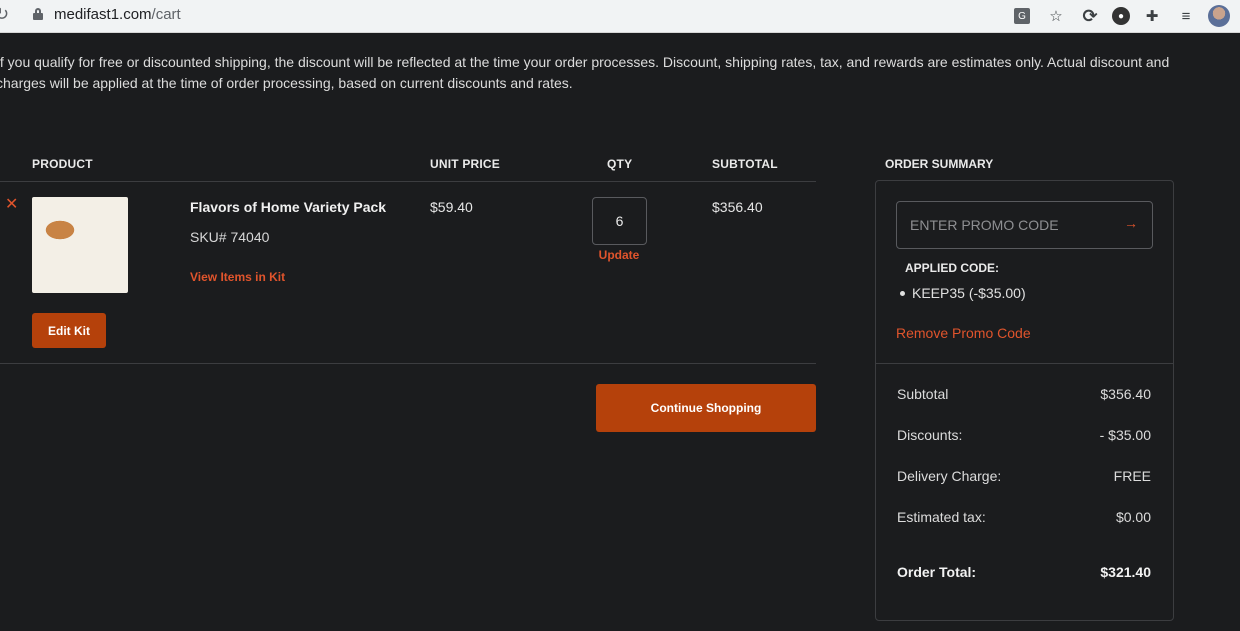  Describe the element at coordinates (1024, 476) in the screenshot. I see `summary-row-delivery: Delivery Charge: FREE` at that location.